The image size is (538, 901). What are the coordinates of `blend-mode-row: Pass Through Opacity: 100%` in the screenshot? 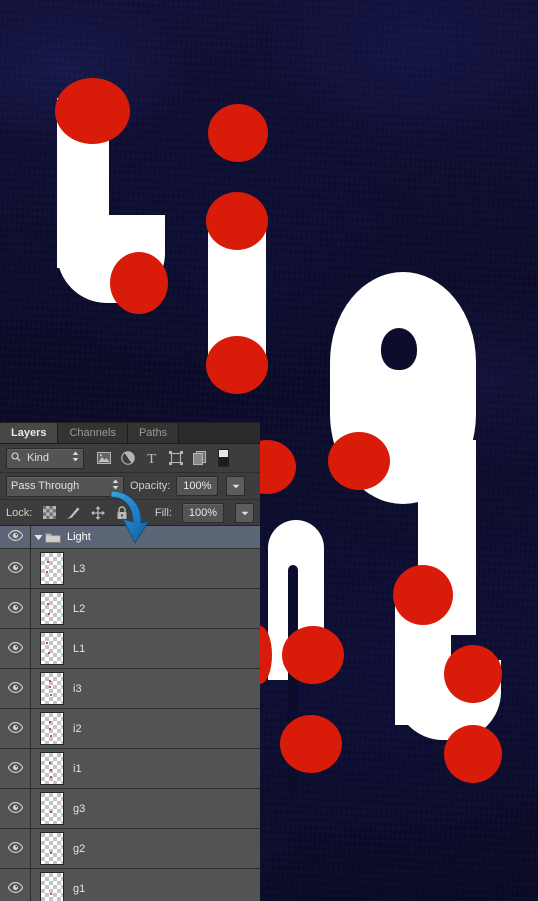 It's located at (130, 486).